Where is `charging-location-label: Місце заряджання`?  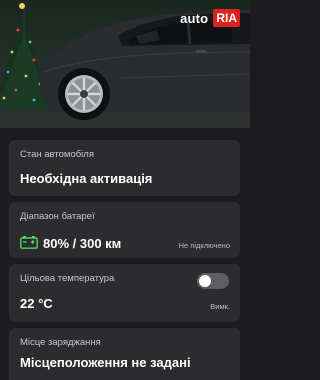 charging-location-label: Місце заряджання is located at coordinates (60, 342).